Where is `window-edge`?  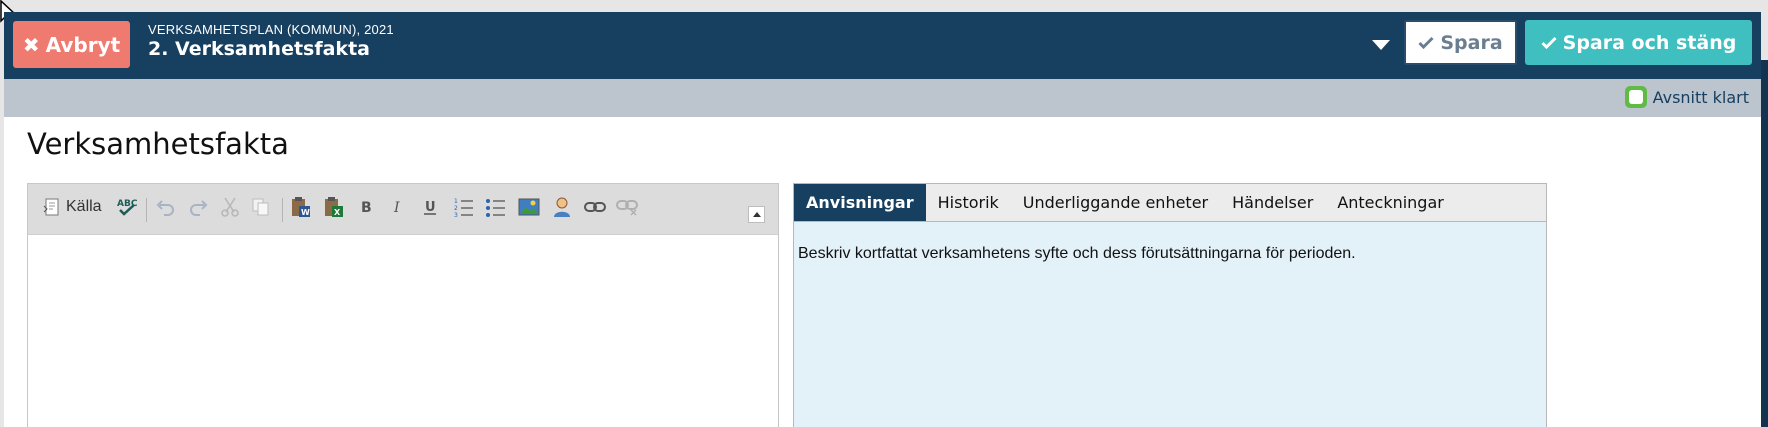
window-edge is located at coordinates (1764, 243).